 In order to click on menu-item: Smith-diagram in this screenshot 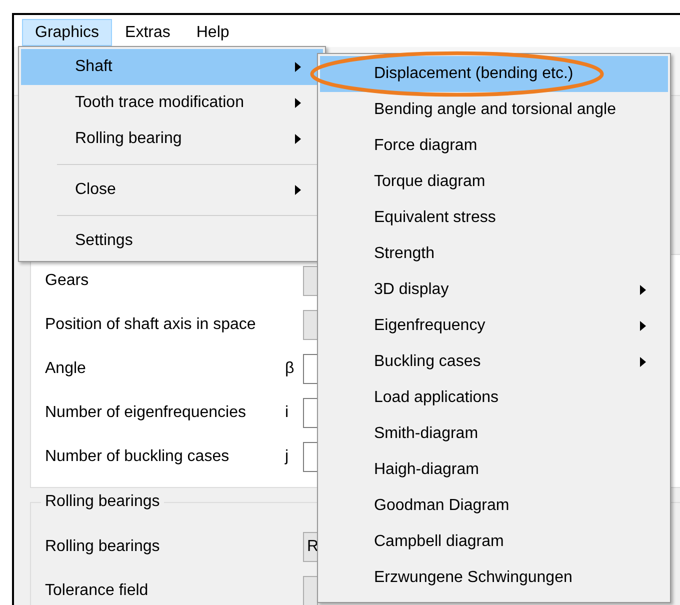, I will do `click(494, 434)`.